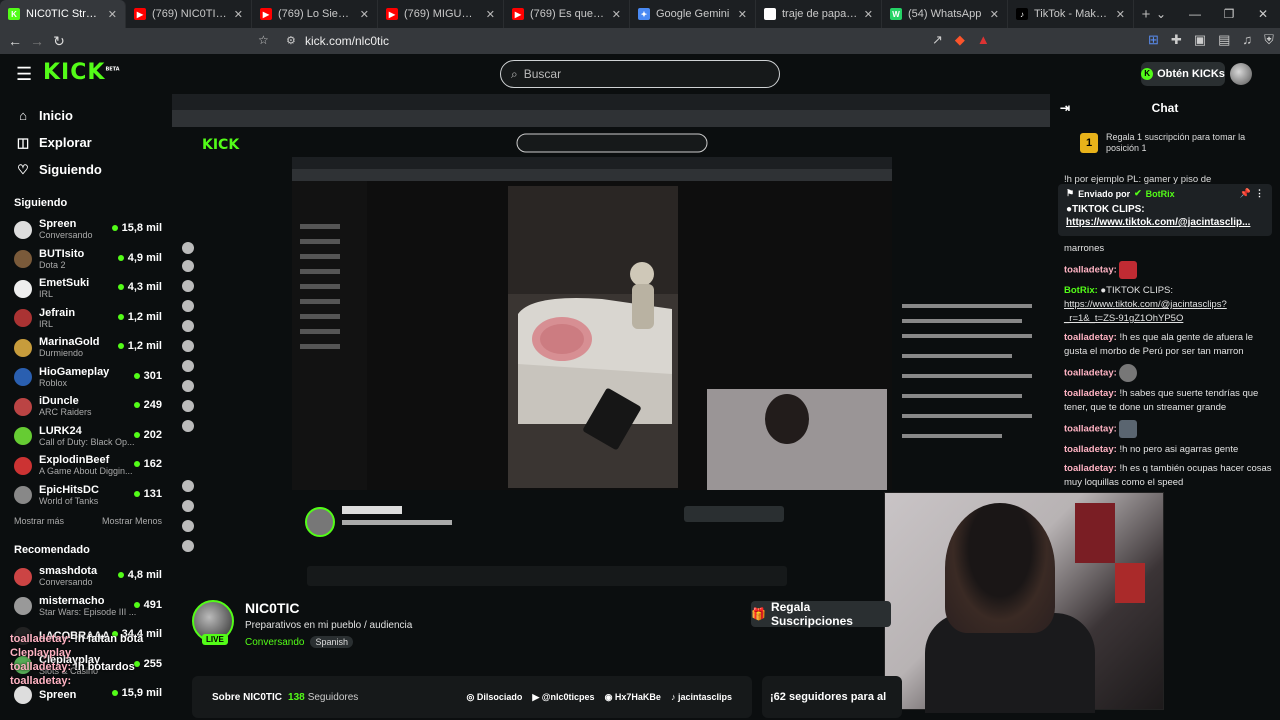  I want to click on reload-icon: ↻, so click(59, 41).